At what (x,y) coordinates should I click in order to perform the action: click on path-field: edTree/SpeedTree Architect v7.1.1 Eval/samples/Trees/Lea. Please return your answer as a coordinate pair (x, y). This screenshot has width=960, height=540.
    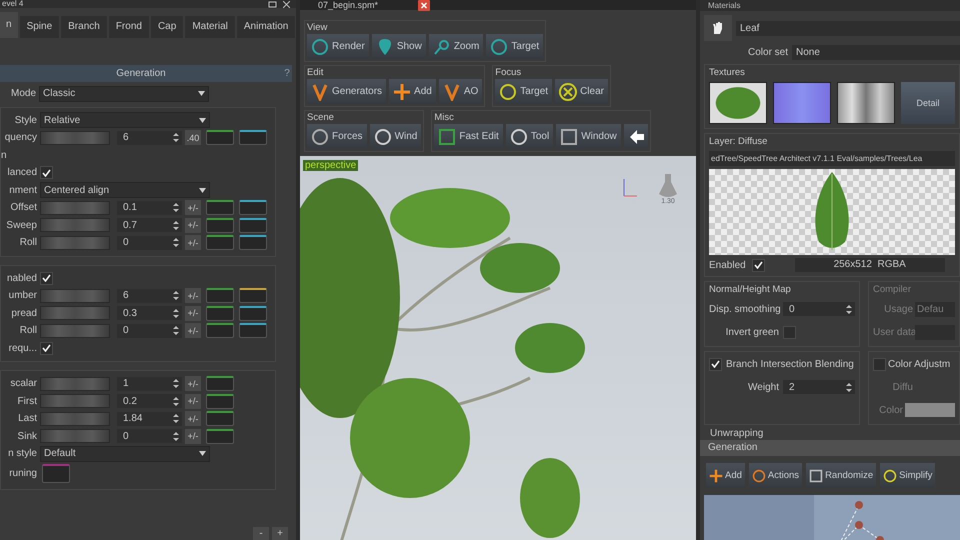
    Looking at the image, I should click on (832, 158).